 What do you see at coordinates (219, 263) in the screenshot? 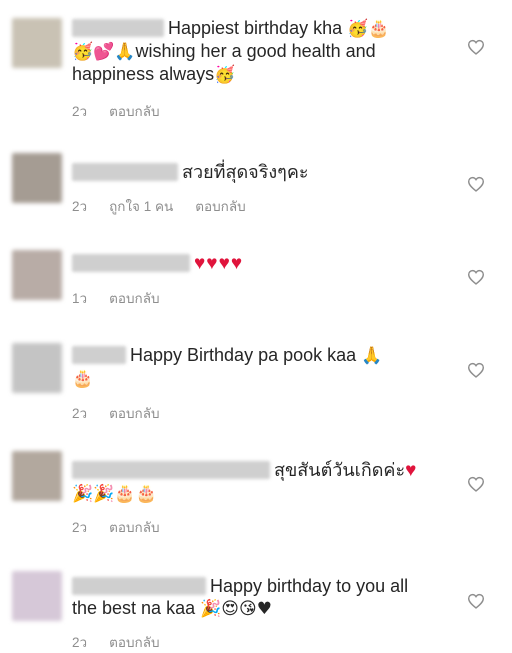
I see `red-hearts-emoji: ♥♥♥♥` at bounding box center [219, 263].